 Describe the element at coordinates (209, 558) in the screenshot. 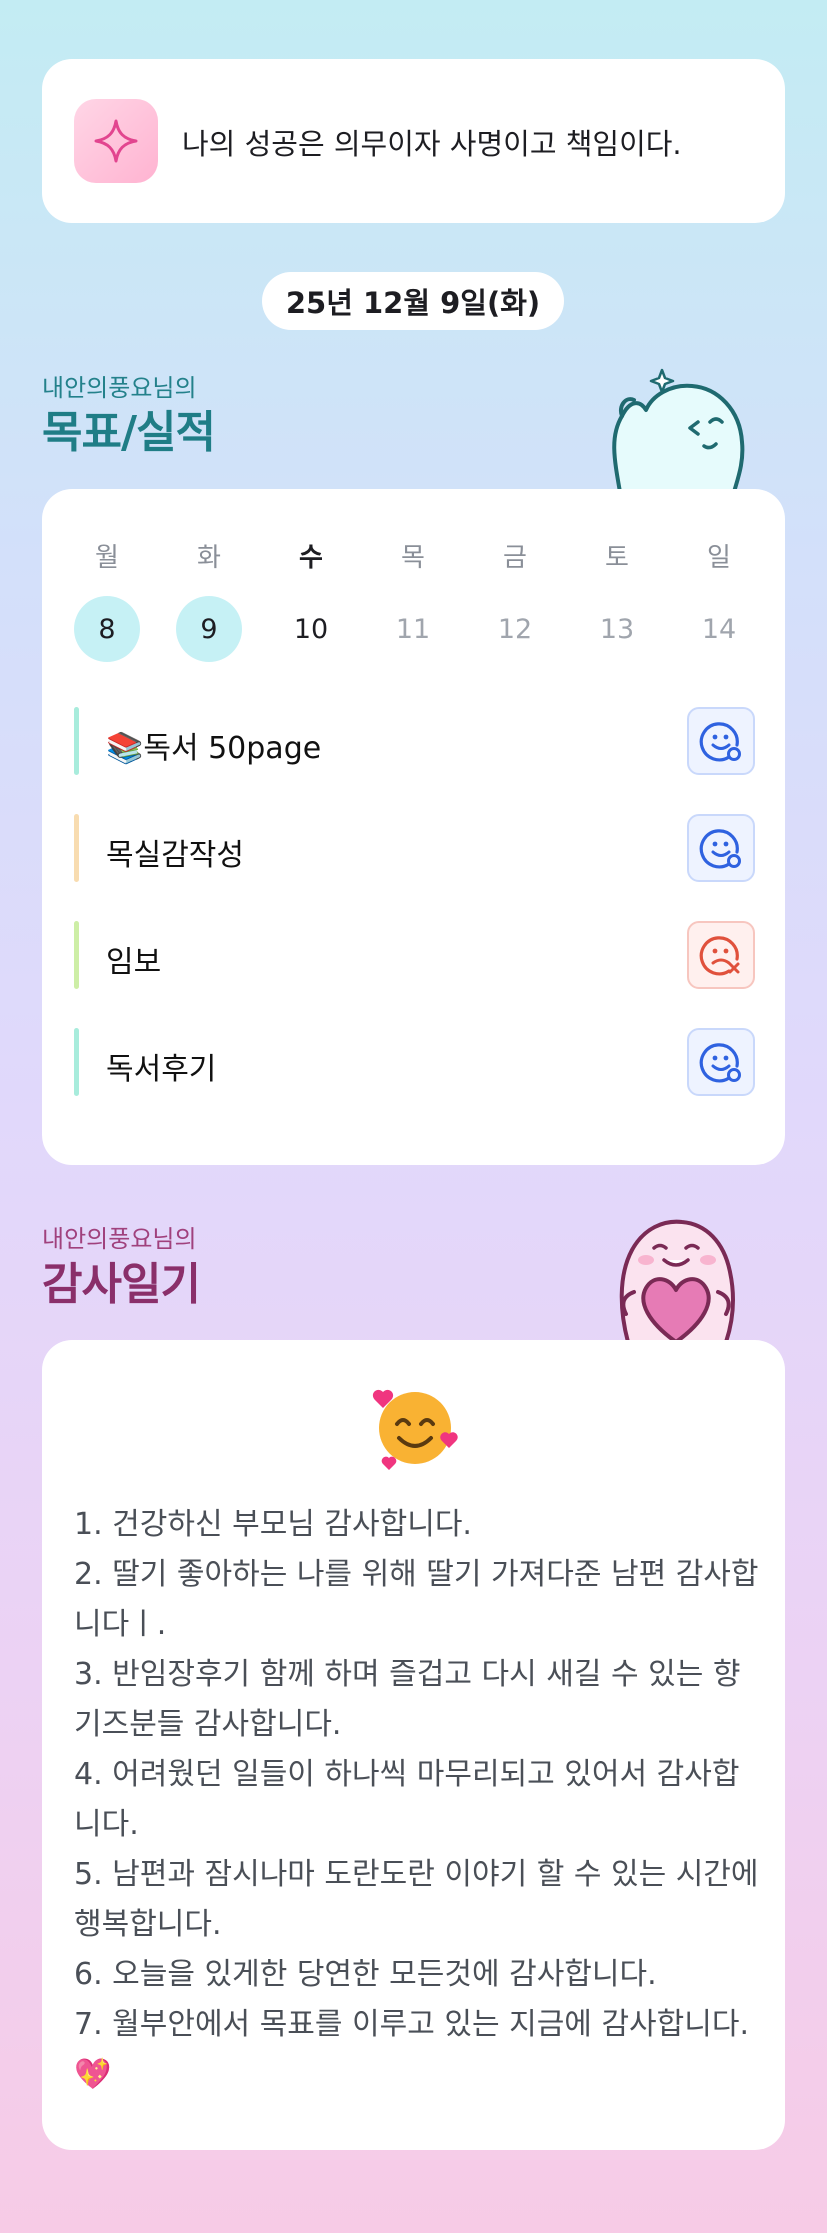

I see `day-name-tue: 화` at that location.